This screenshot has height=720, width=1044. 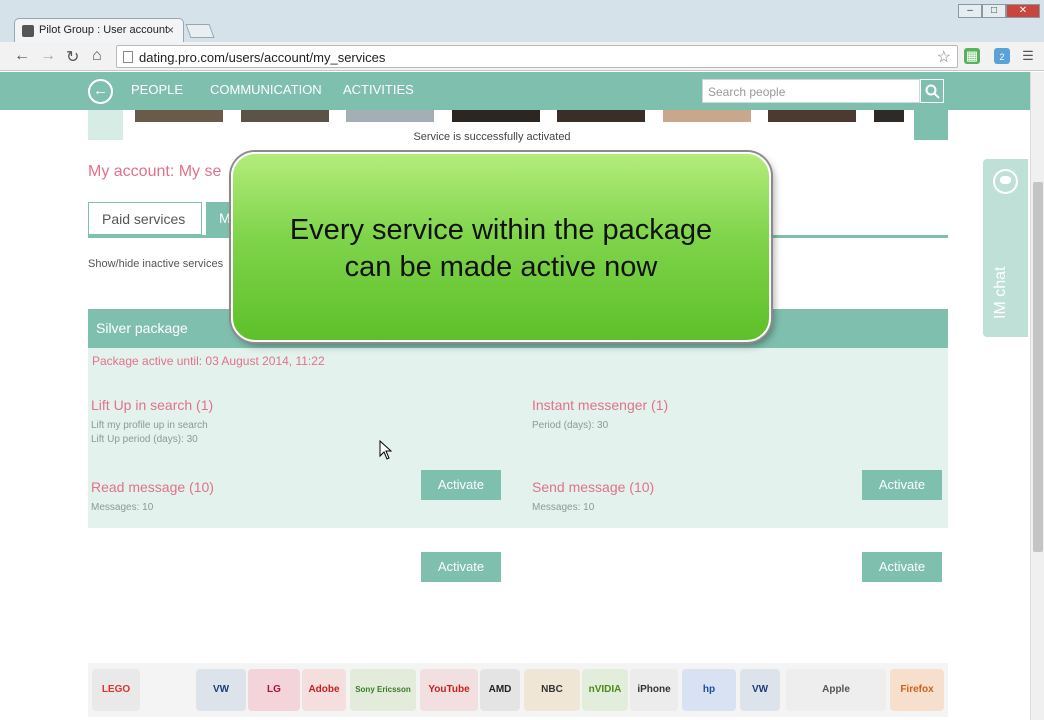 I want to click on extension-badge-icon: 2, so click(x=1002, y=56).